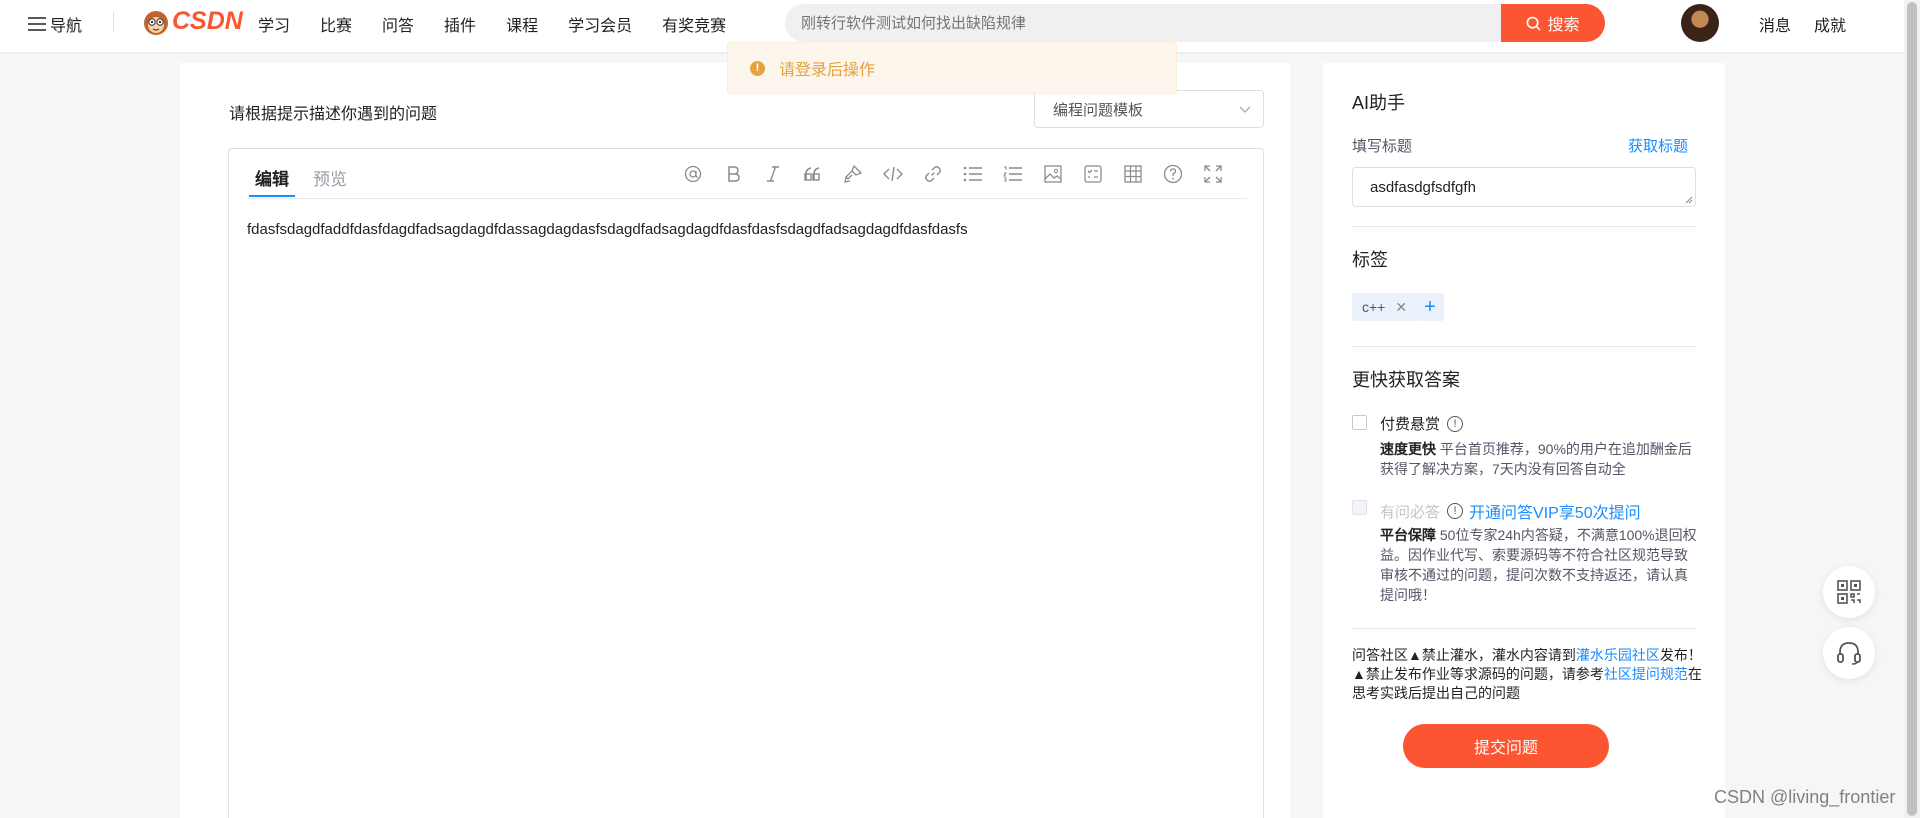  I want to click on tags-title: 标签, so click(1370, 260).